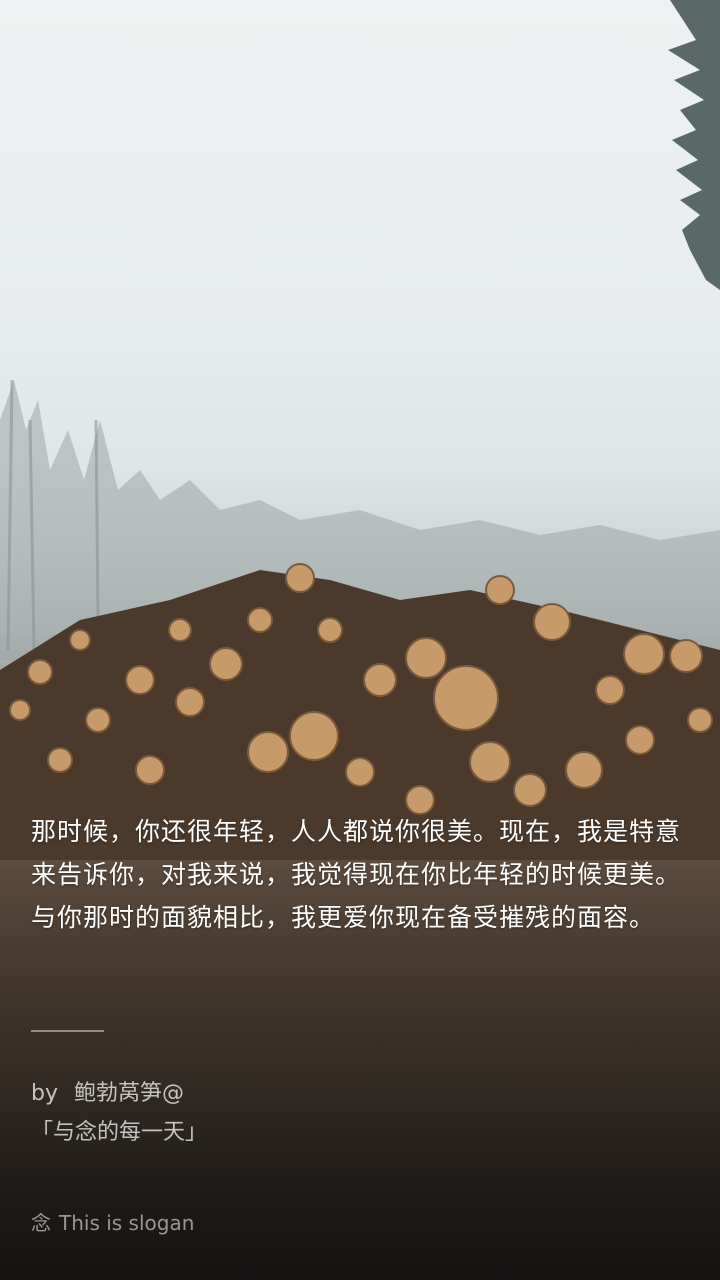  What do you see at coordinates (694, 145) in the screenshot?
I see `tree-branch-decoration` at bounding box center [694, 145].